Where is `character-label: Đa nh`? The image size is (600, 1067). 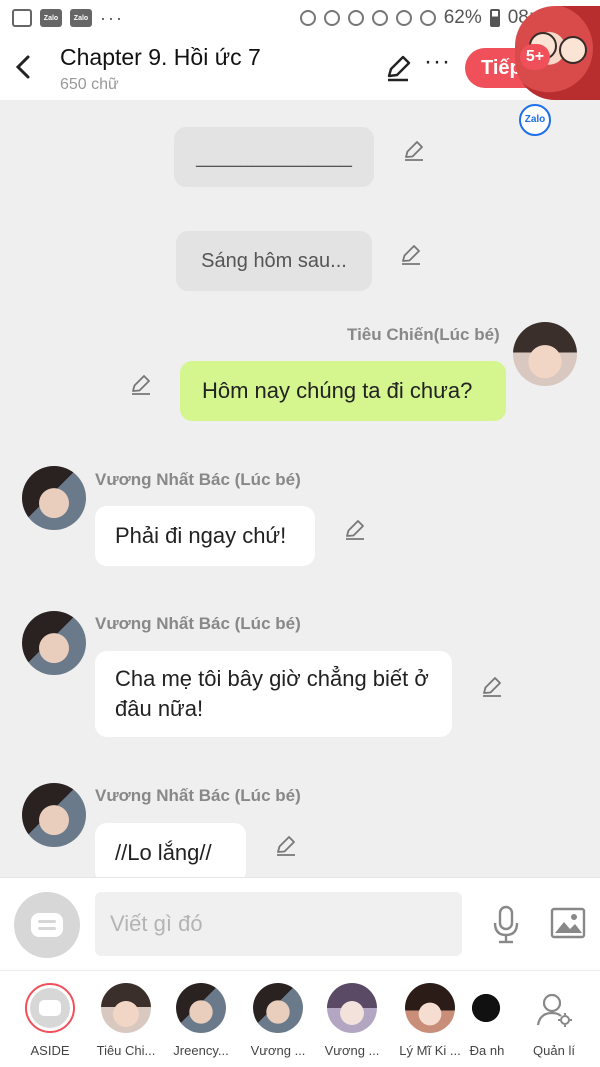 character-label: Đa nh is located at coordinates (487, 1050).